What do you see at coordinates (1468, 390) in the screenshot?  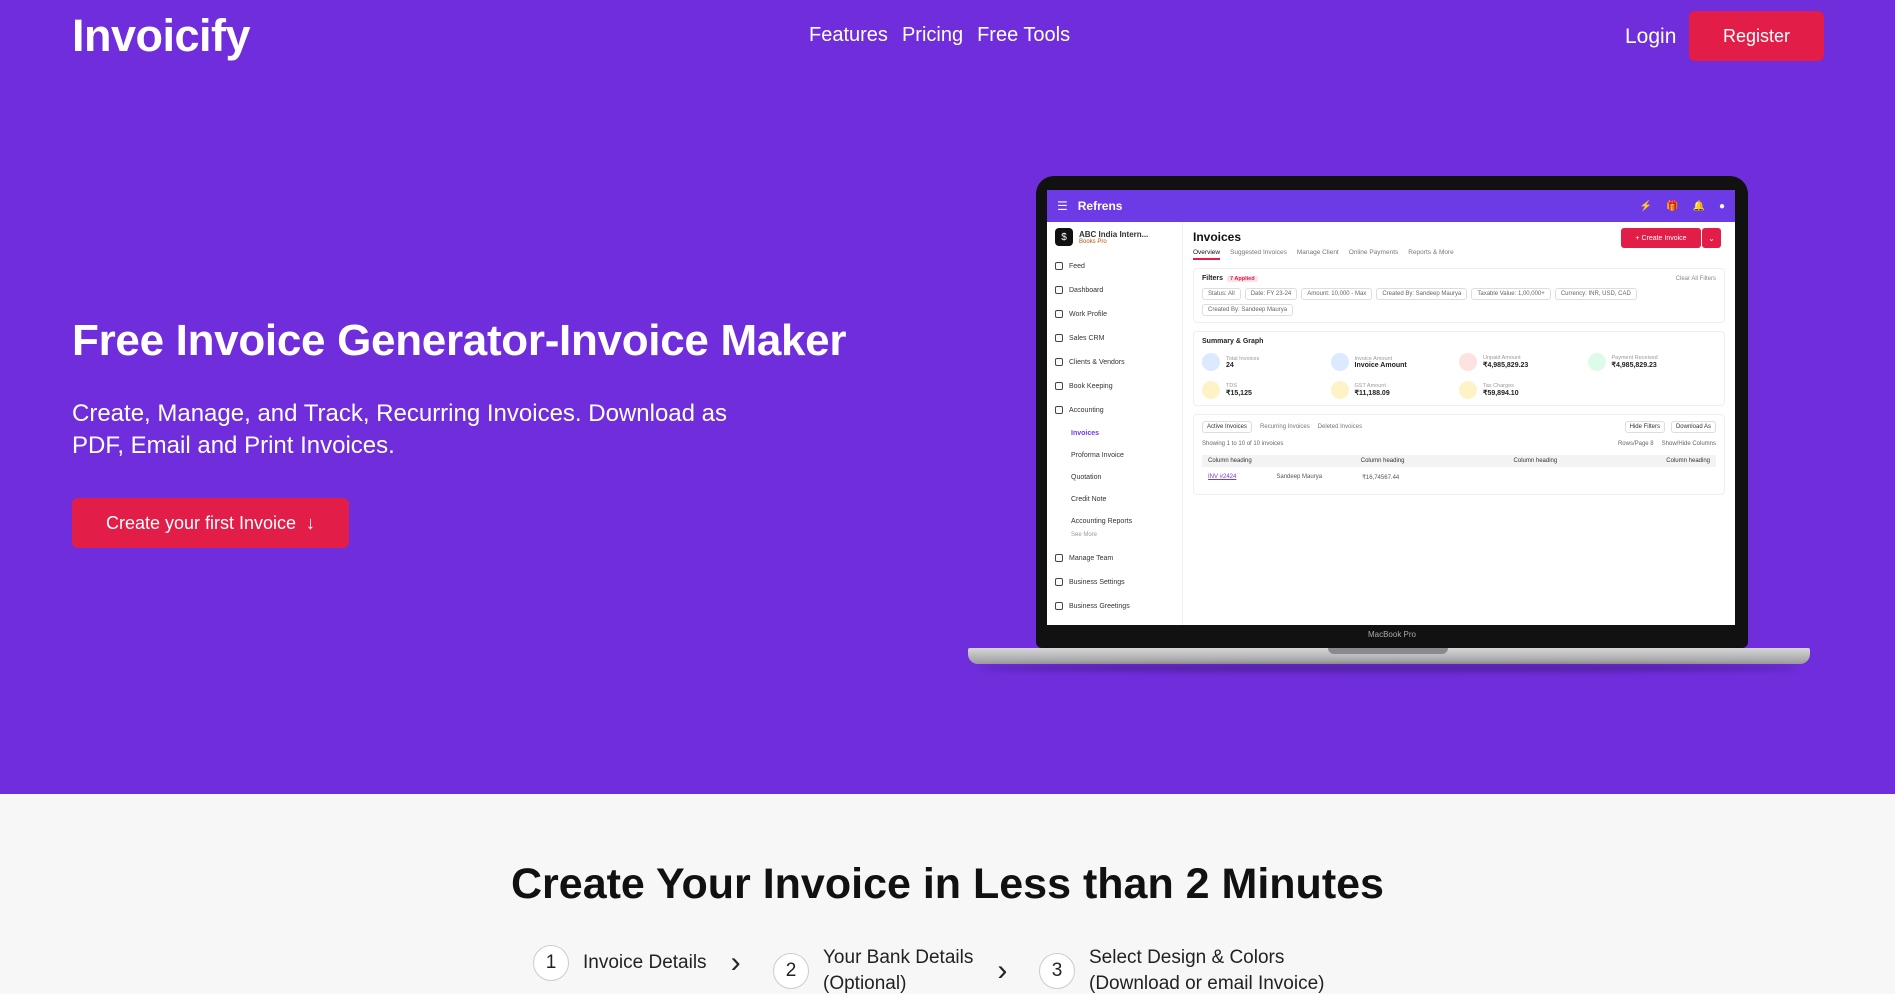 I see `check-icon` at bounding box center [1468, 390].